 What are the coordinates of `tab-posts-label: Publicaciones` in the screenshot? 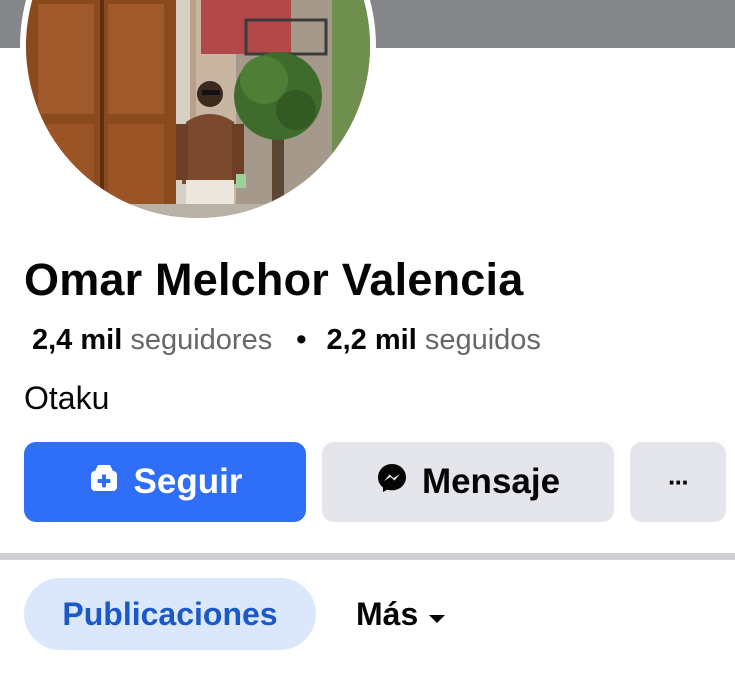 It's located at (170, 613).